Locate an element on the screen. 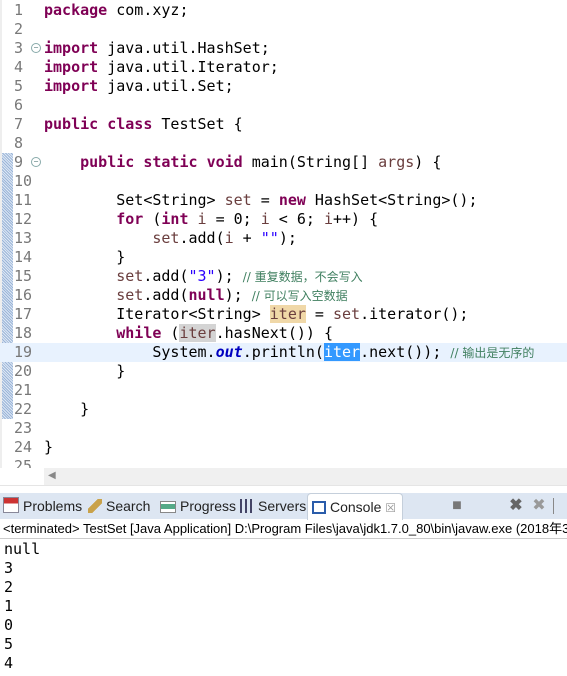  code-line: 14 } is located at coordinates (283, 257).